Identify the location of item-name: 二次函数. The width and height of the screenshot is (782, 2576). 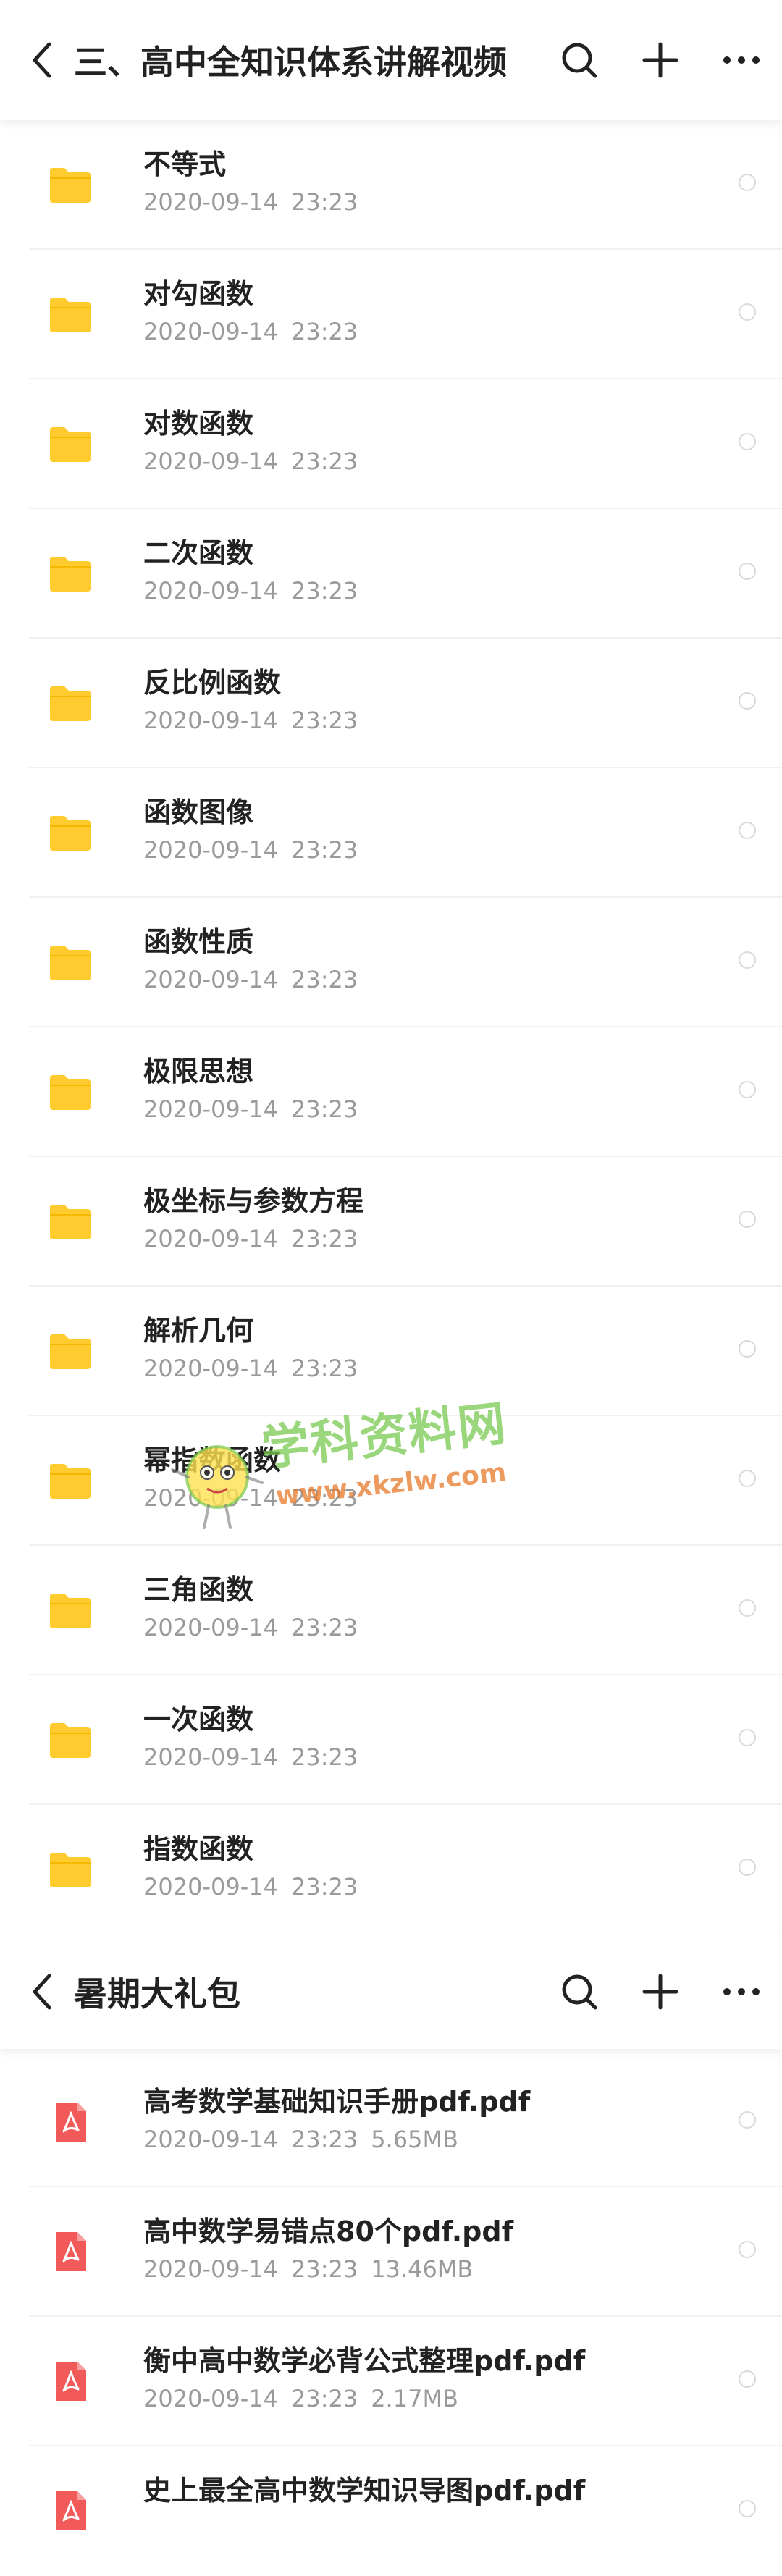
(198, 553).